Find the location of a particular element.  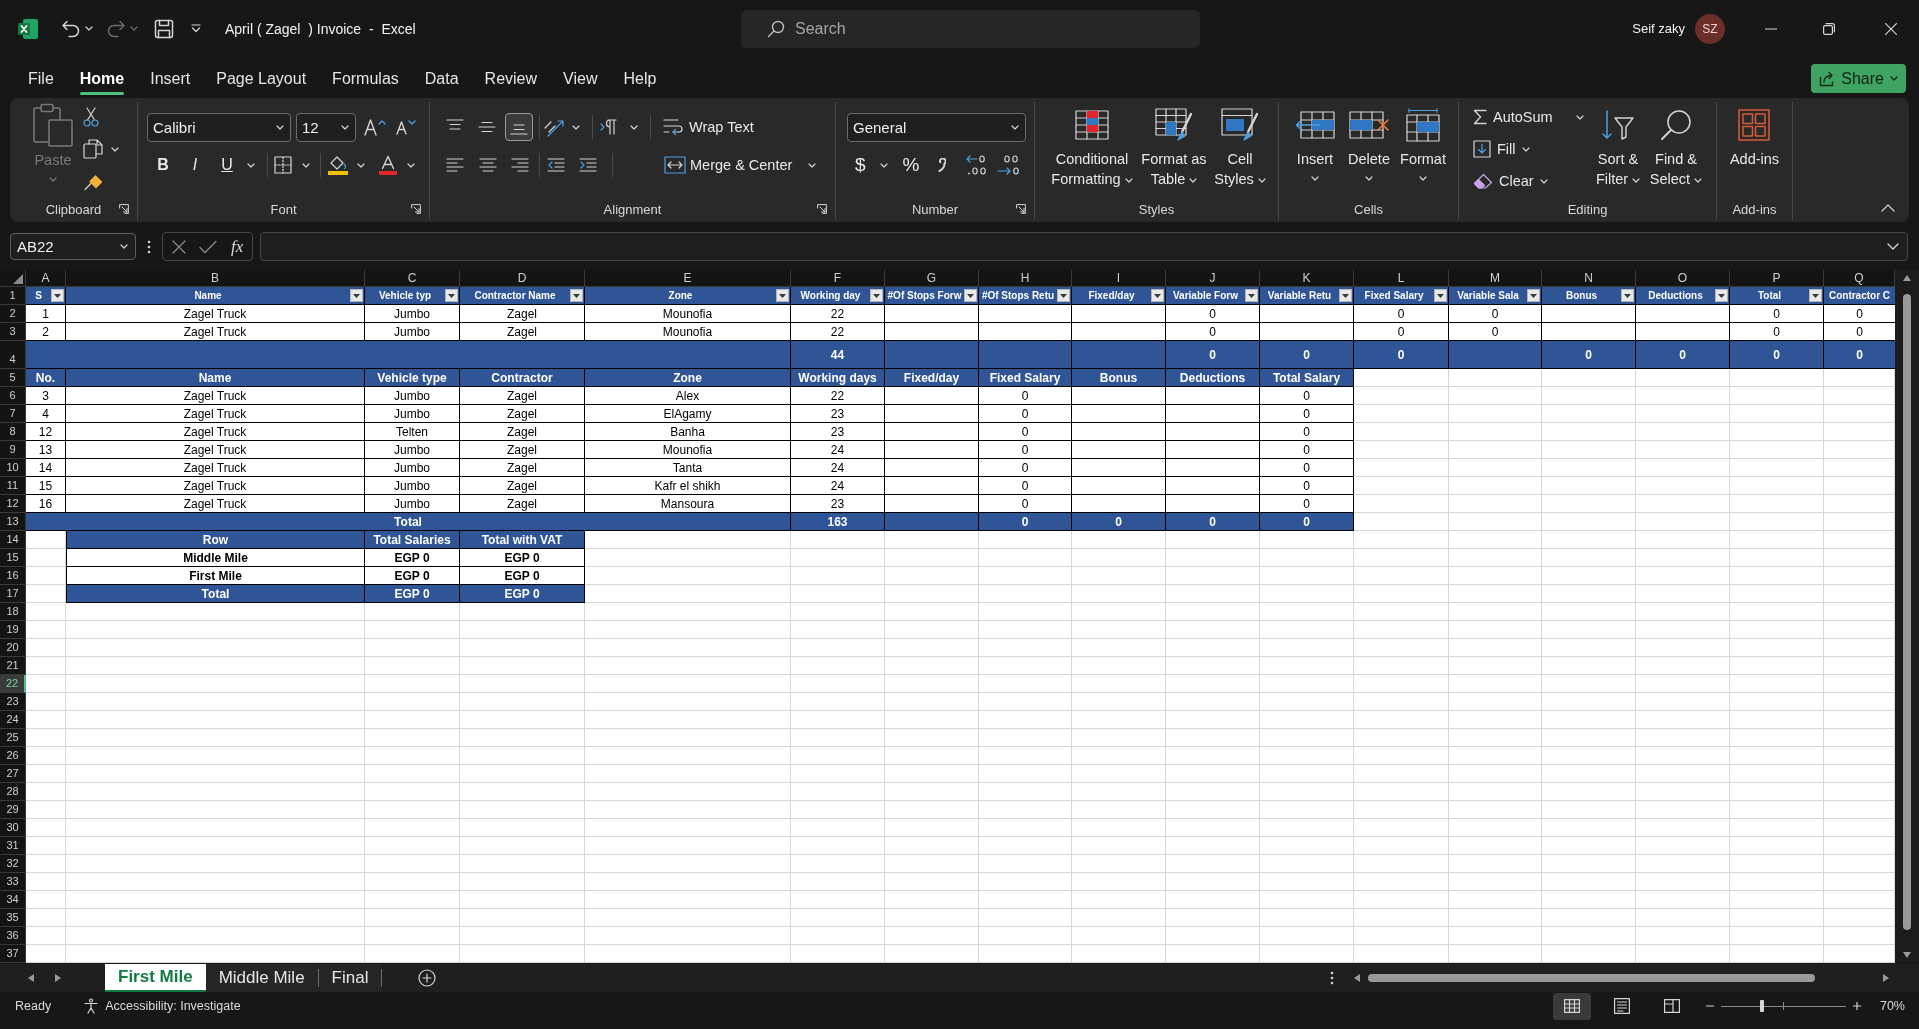

row-header: 15 is located at coordinates (13, 558).